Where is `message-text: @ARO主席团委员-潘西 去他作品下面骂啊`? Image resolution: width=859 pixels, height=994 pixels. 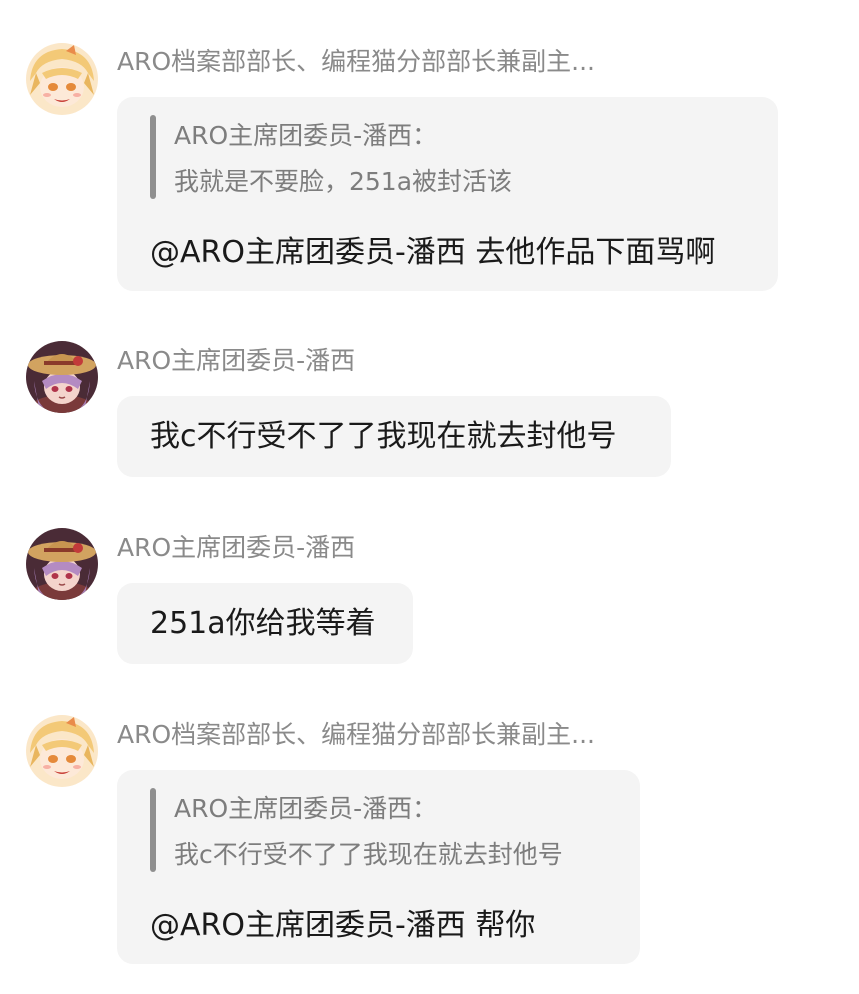
message-text: @ARO主席团委员-潘西 去他作品下面骂啊 is located at coordinates (433, 252).